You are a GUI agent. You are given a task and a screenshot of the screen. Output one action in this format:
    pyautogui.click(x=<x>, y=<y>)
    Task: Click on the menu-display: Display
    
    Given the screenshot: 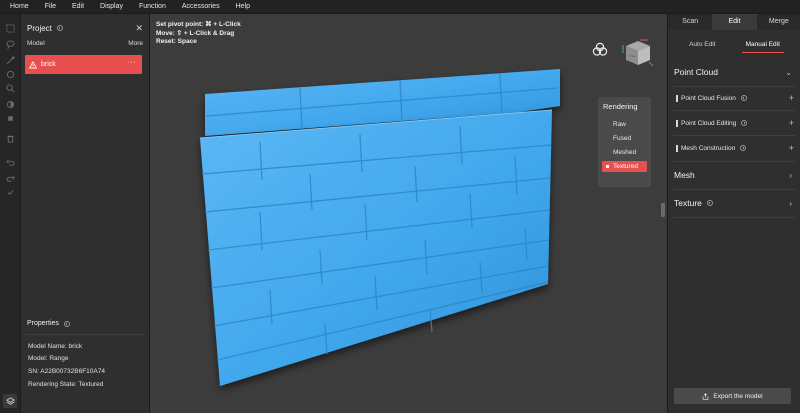 What is the action you would take?
    pyautogui.click(x=111, y=7)
    